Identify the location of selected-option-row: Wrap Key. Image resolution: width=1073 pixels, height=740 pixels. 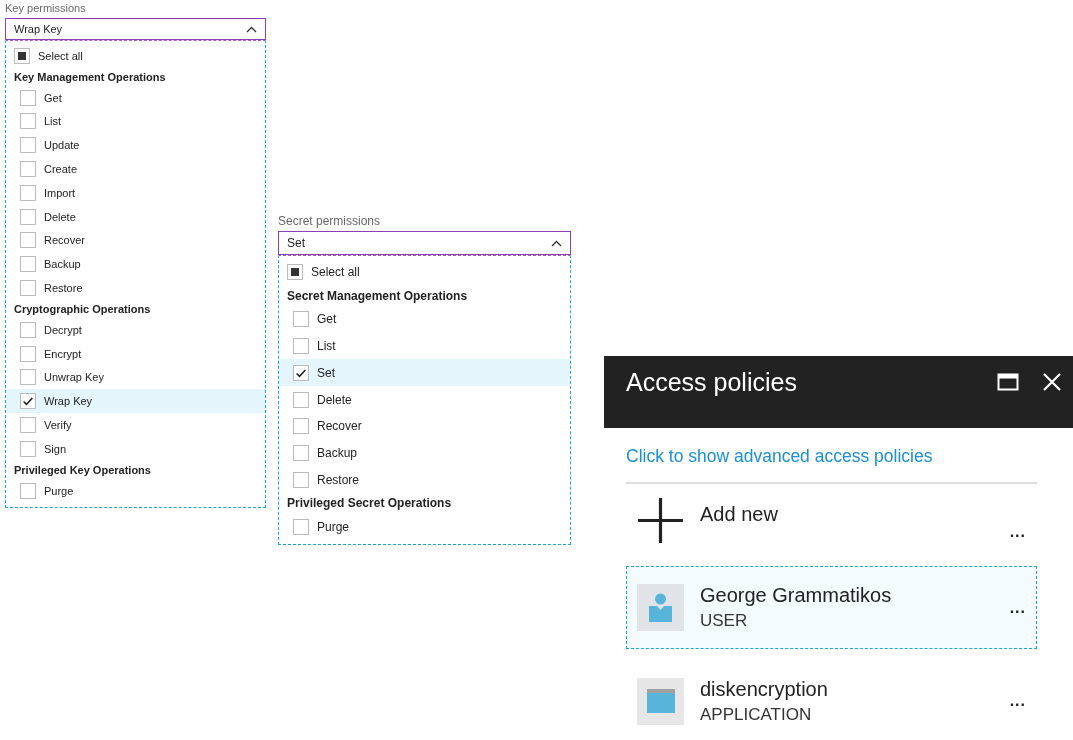
(135, 401).